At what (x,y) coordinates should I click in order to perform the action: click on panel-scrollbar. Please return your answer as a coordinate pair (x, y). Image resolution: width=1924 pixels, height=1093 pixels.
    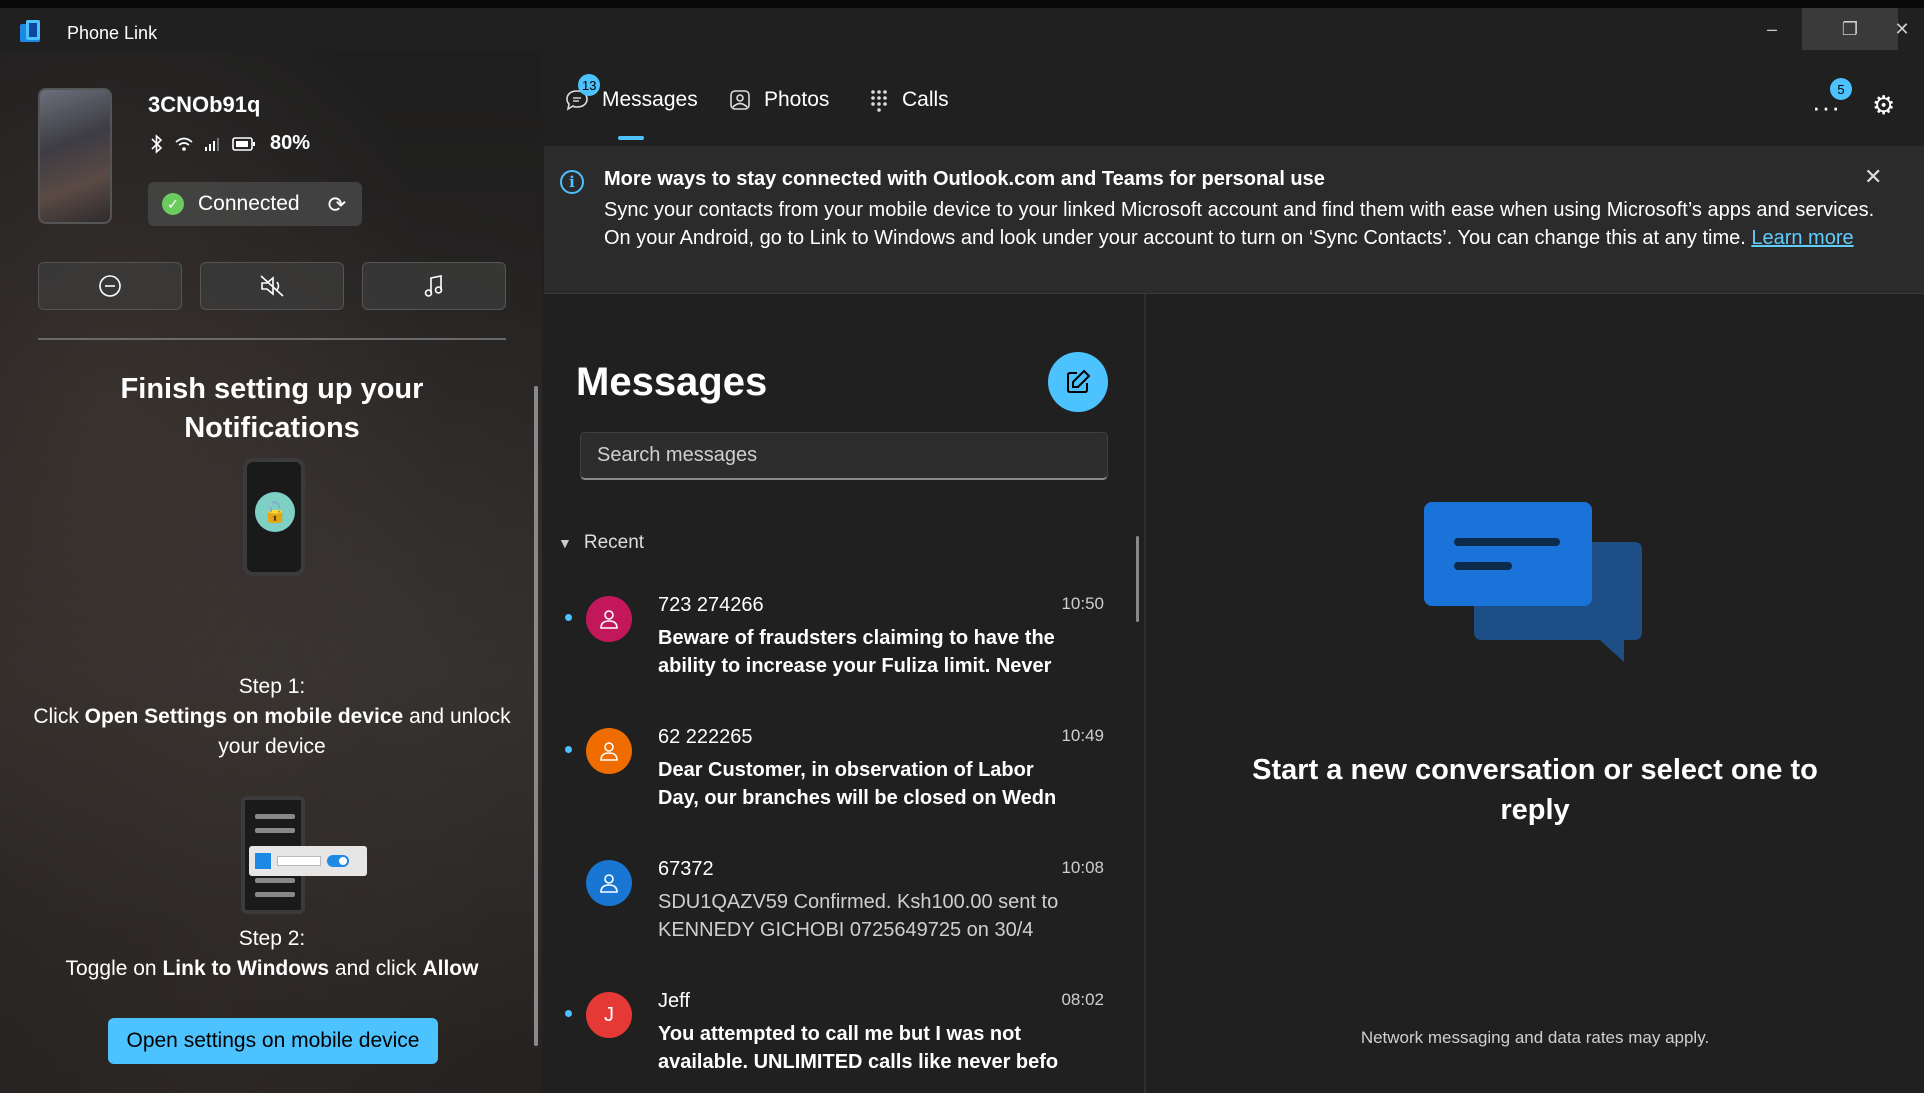
    Looking at the image, I should click on (536, 716).